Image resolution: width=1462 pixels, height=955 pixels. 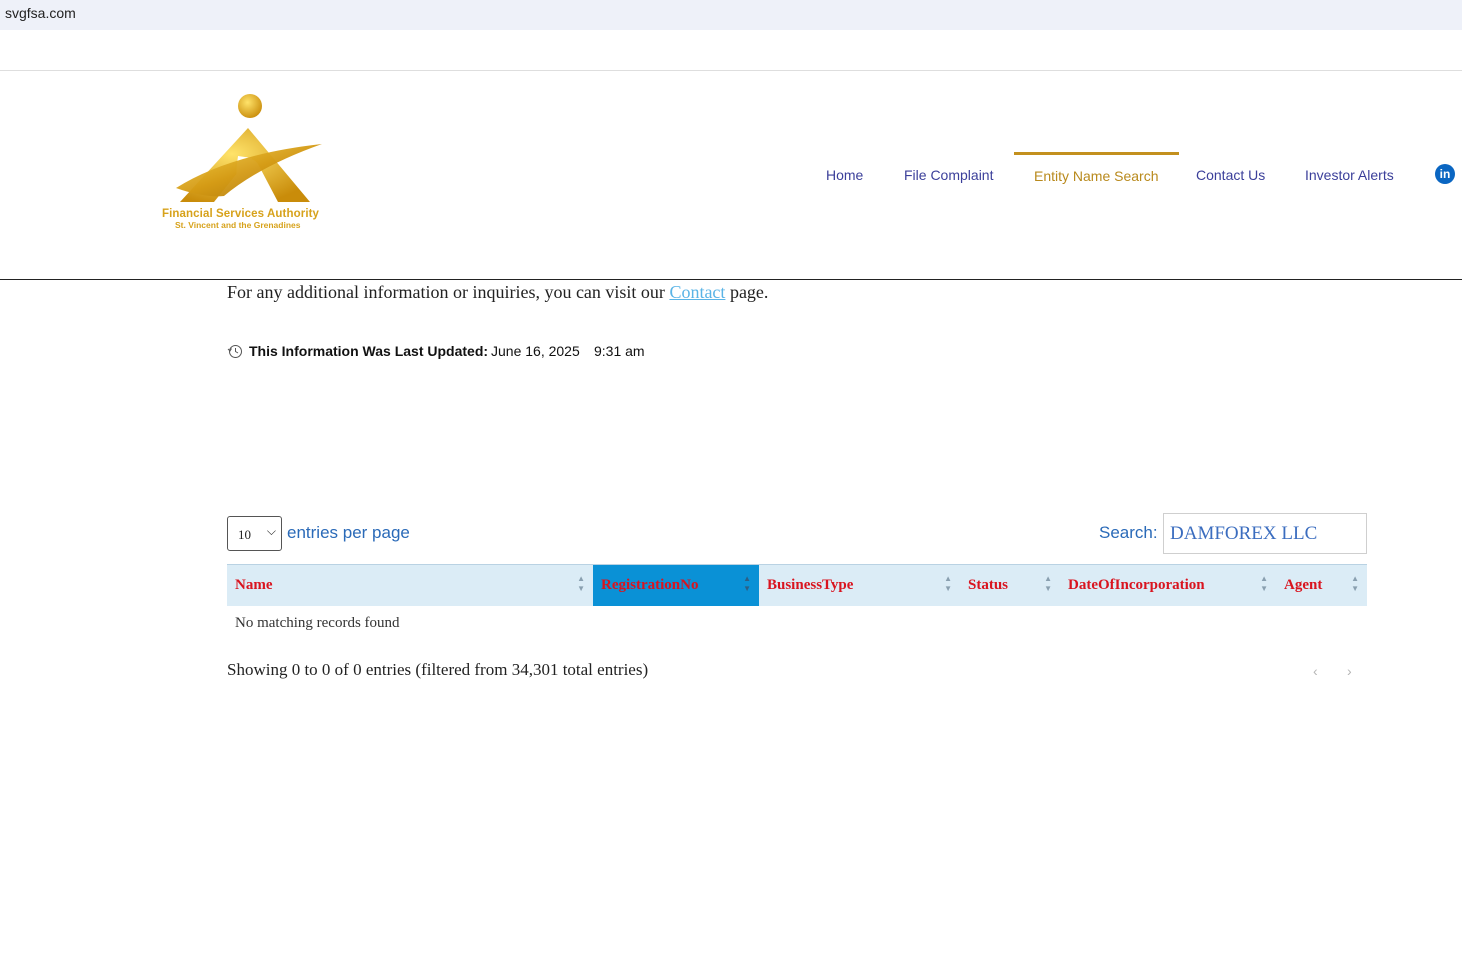 I want to click on column-label: BusinessType, so click(x=810, y=585).